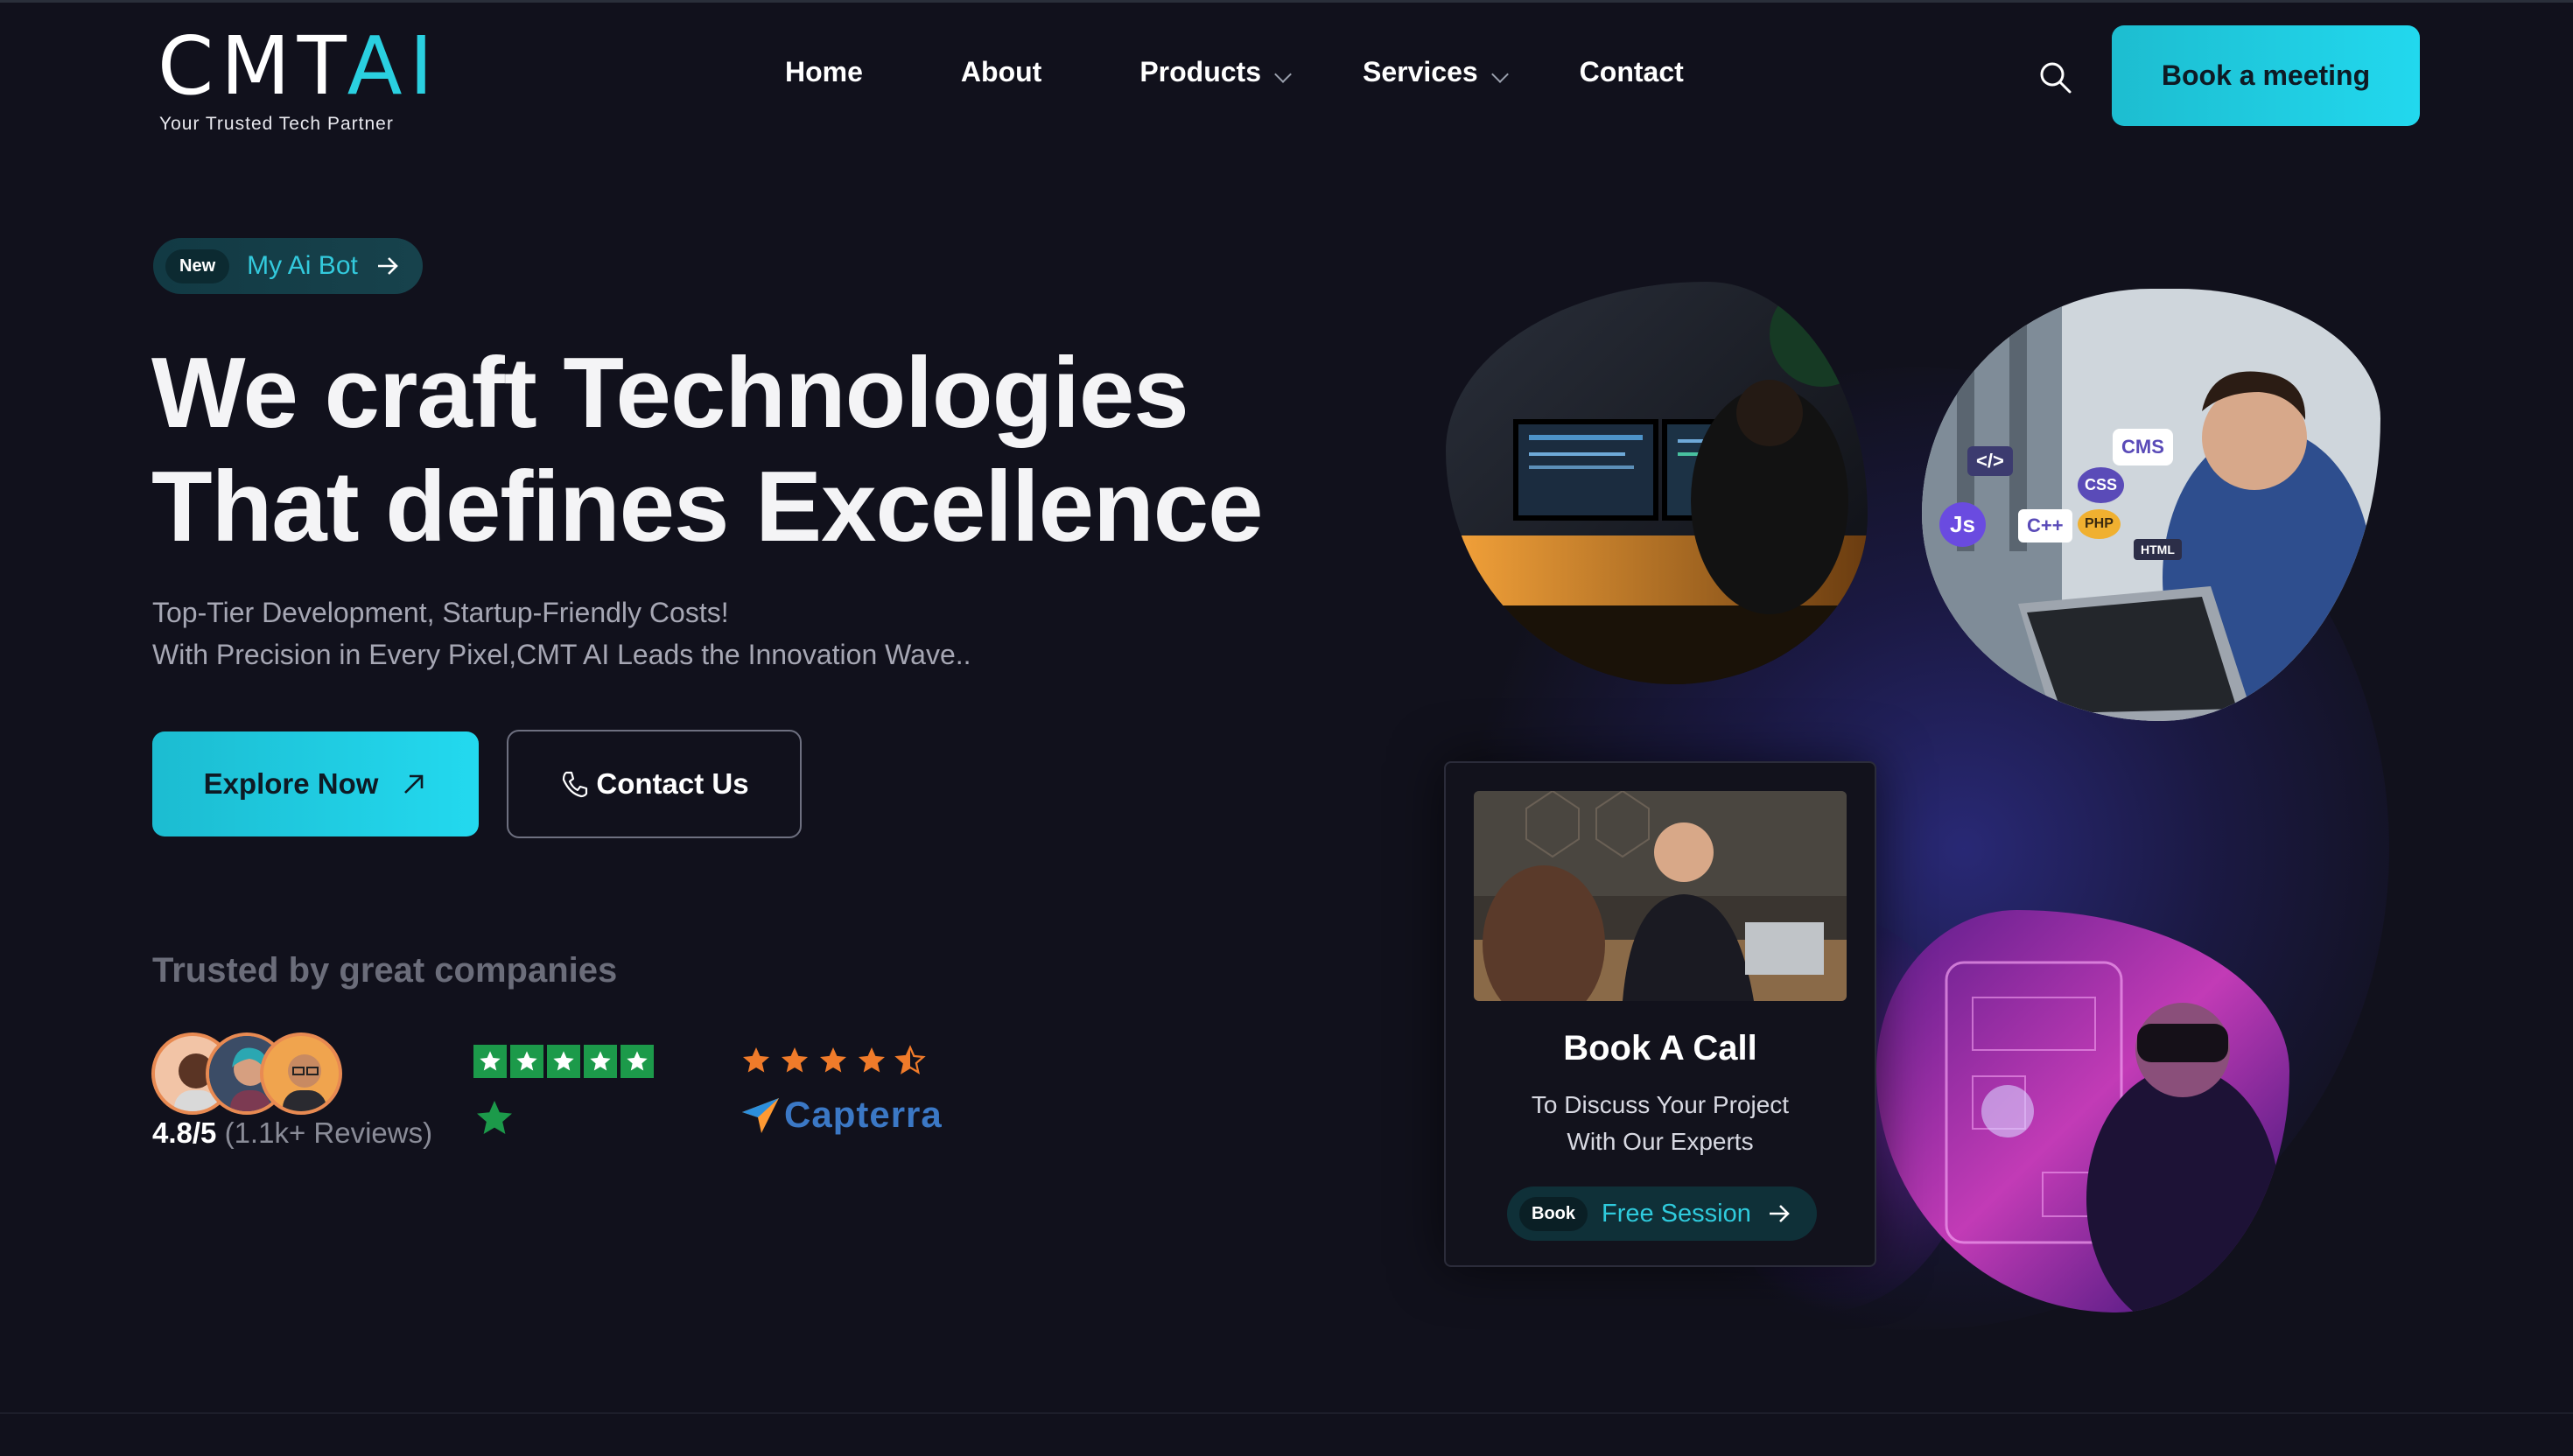 The height and width of the screenshot is (1456, 2573). Describe the element at coordinates (672, 783) in the screenshot. I see `contact-label: Contact Us` at that location.